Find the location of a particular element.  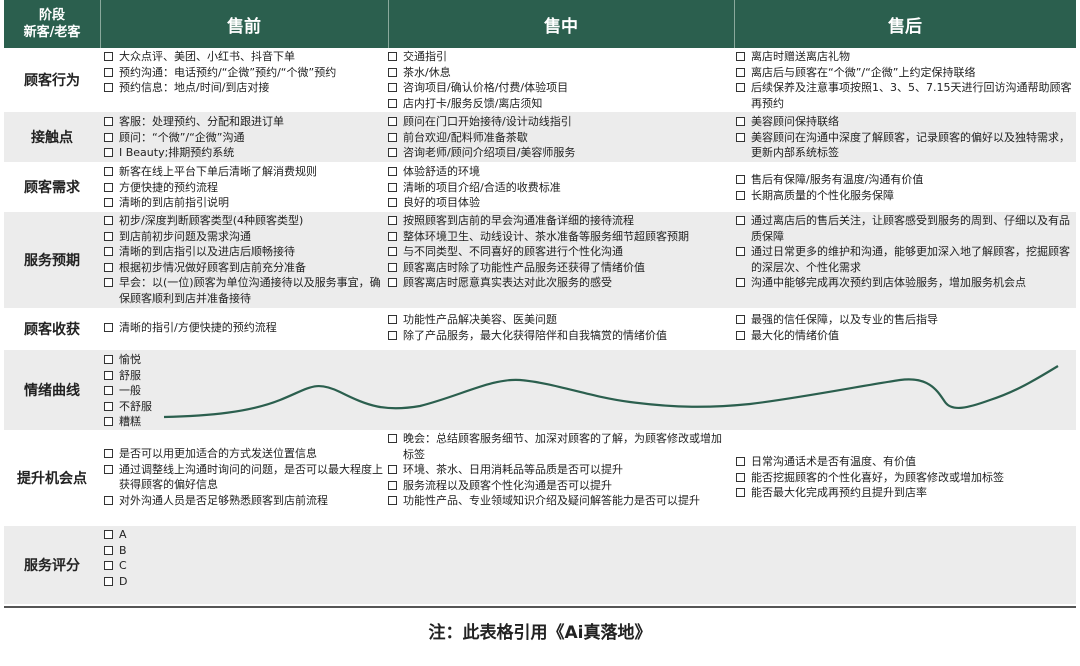

checklist-item-text: 清晰的项目介绍/合适的收费标准 is located at coordinates (482, 187).